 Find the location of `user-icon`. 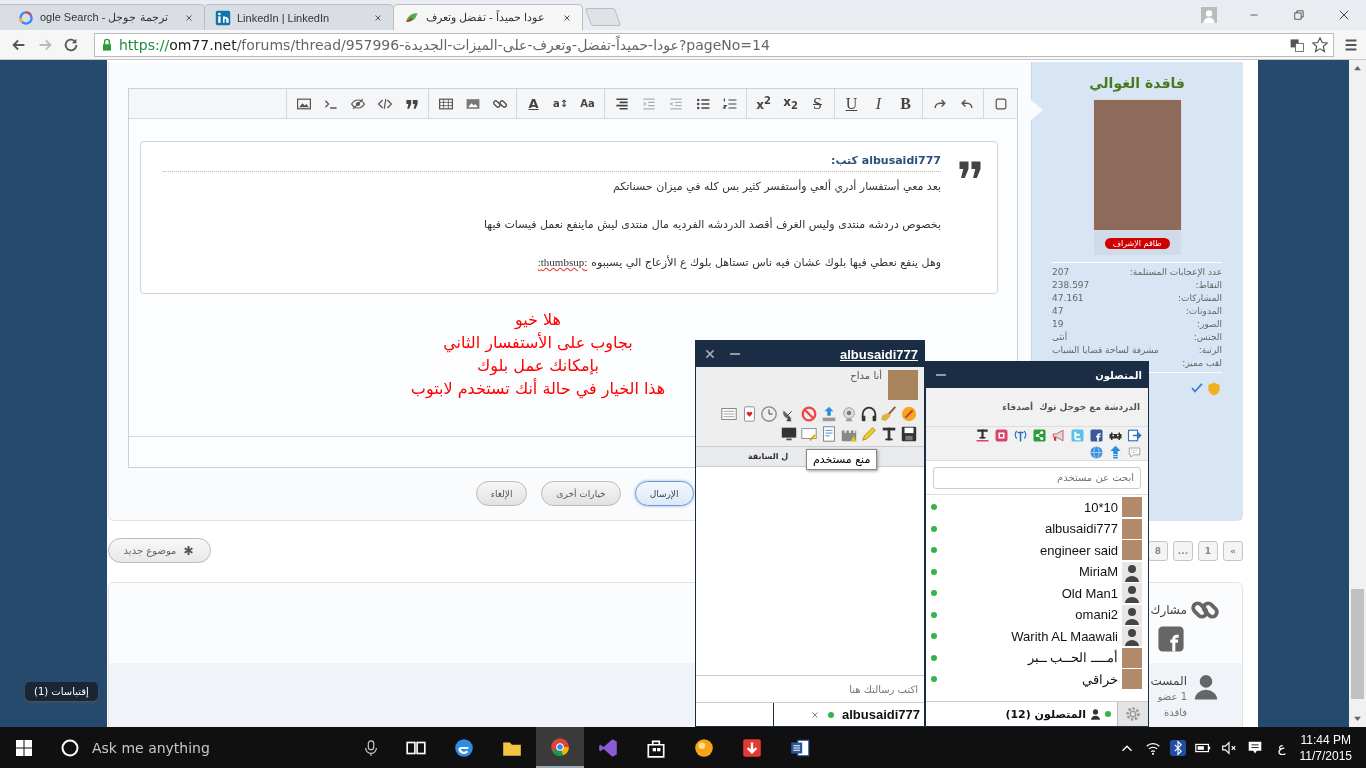

user-icon is located at coordinates (1206, 687).